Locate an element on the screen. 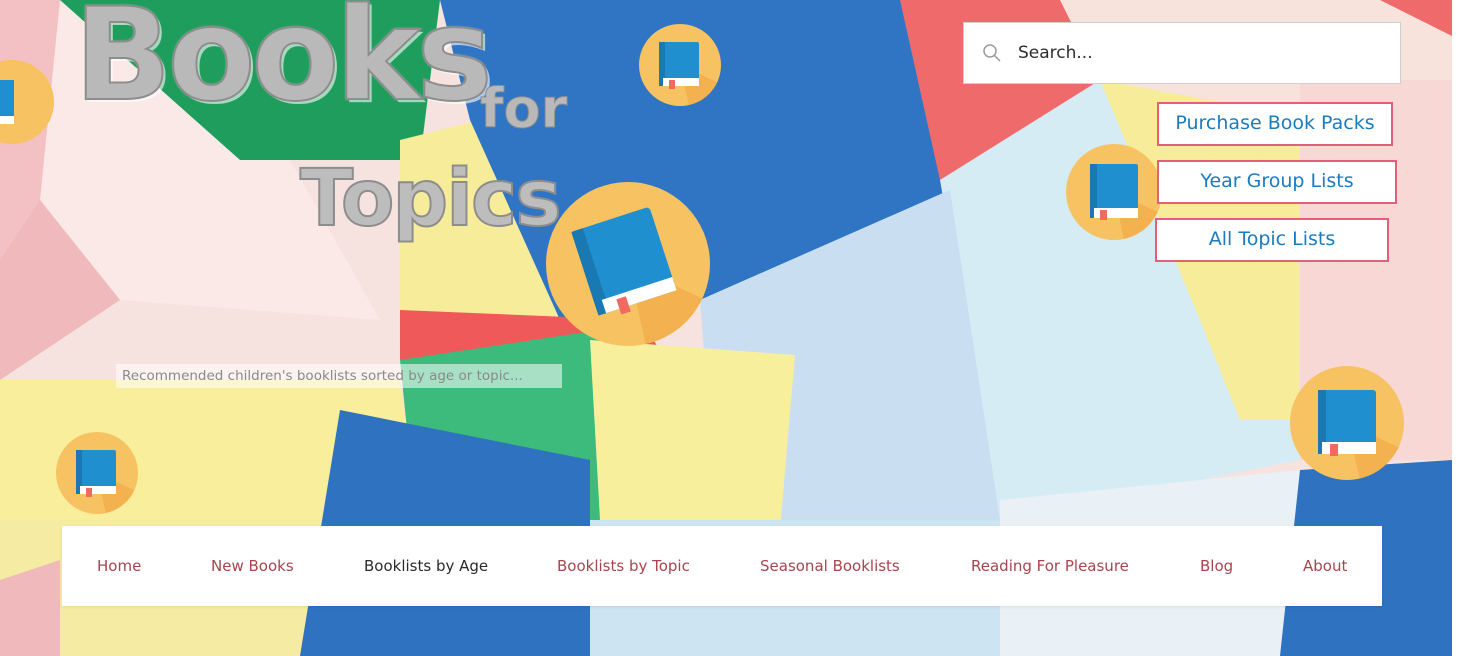 This screenshot has height=656, width=1462. book-badge-right-mid is located at coordinates (1114, 192).